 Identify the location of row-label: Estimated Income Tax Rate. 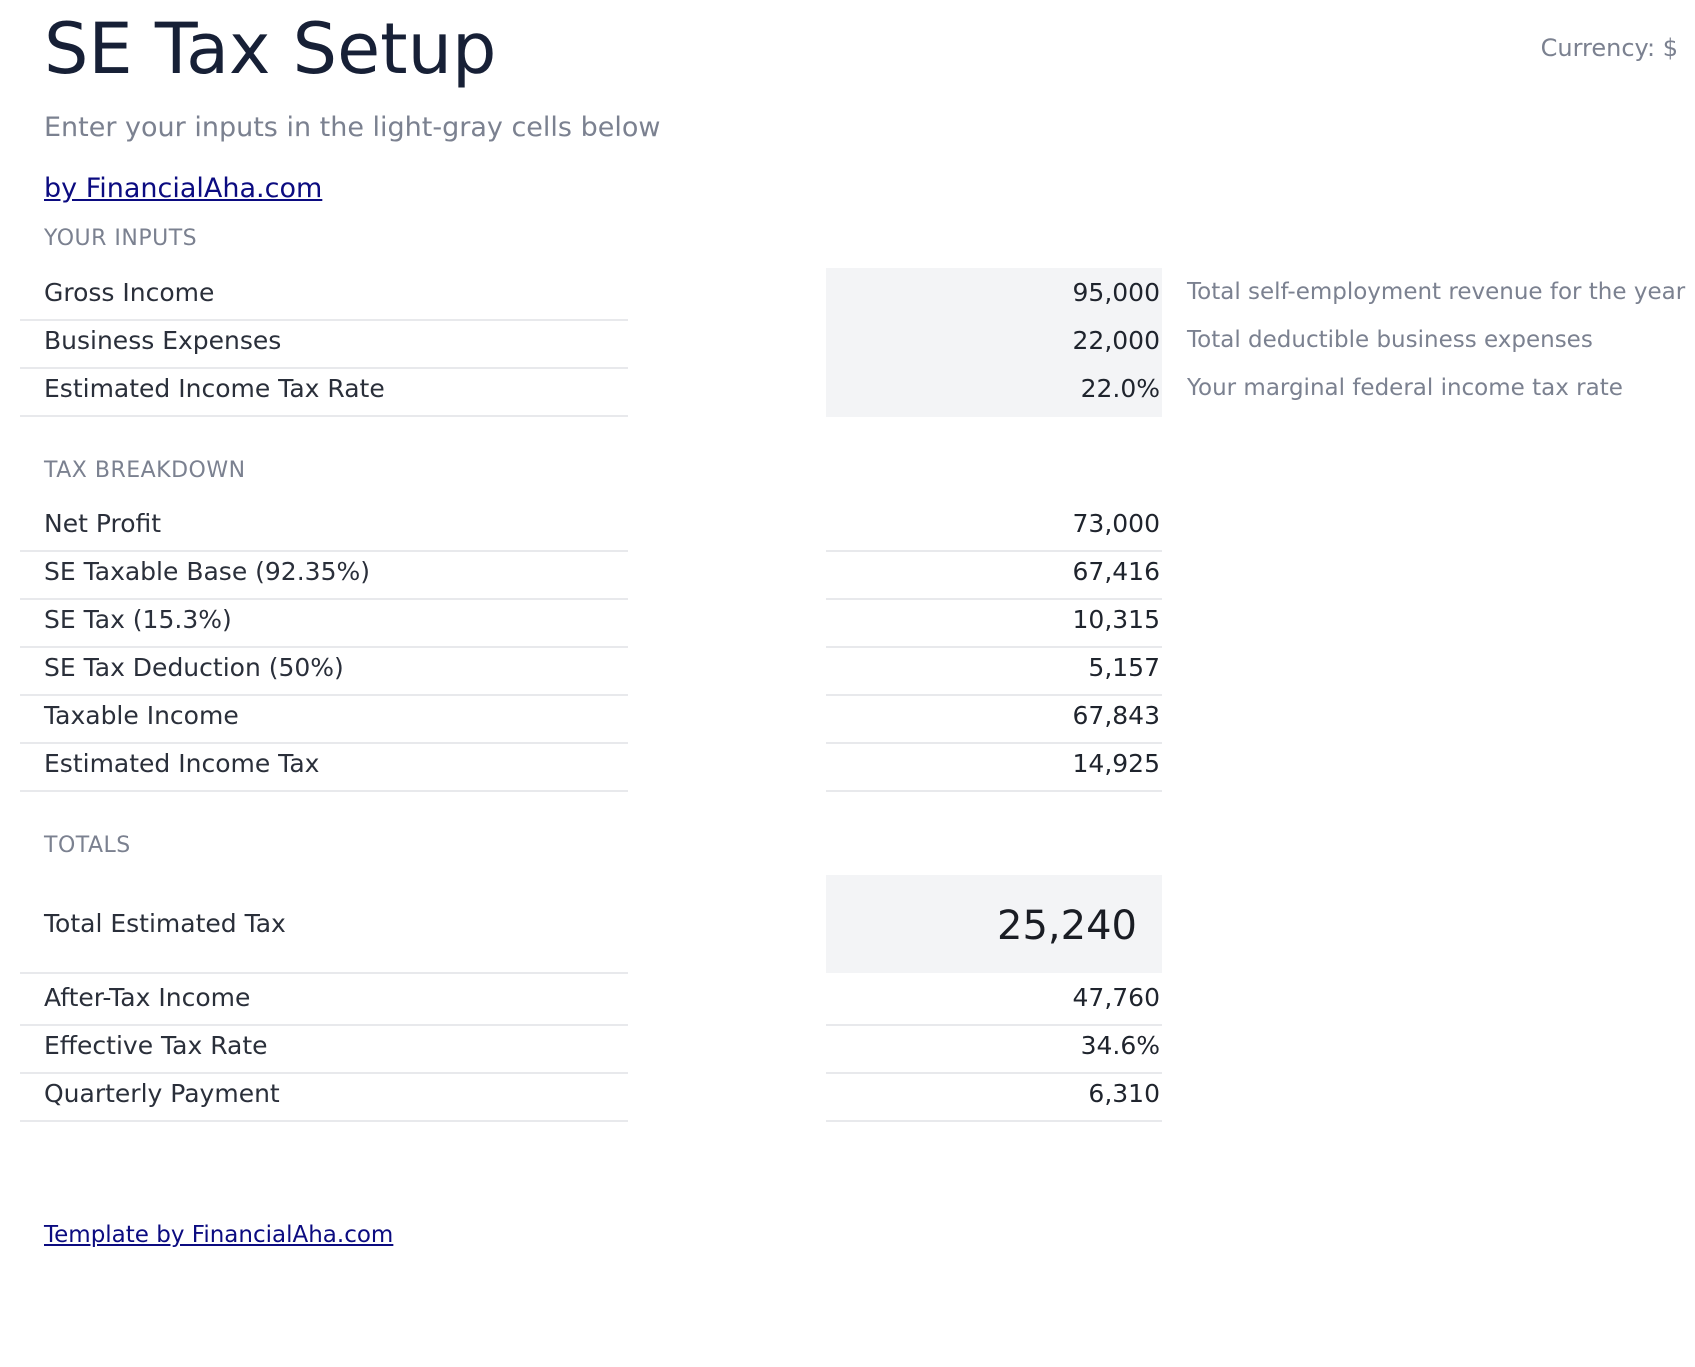
(214, 388).